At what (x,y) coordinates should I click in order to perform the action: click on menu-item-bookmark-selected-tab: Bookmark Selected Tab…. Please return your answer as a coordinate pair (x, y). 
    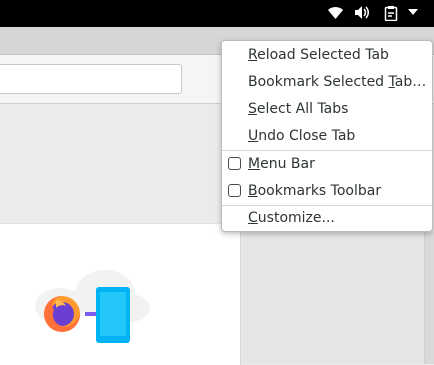
    Looking at the image, I should click on (327, 82).